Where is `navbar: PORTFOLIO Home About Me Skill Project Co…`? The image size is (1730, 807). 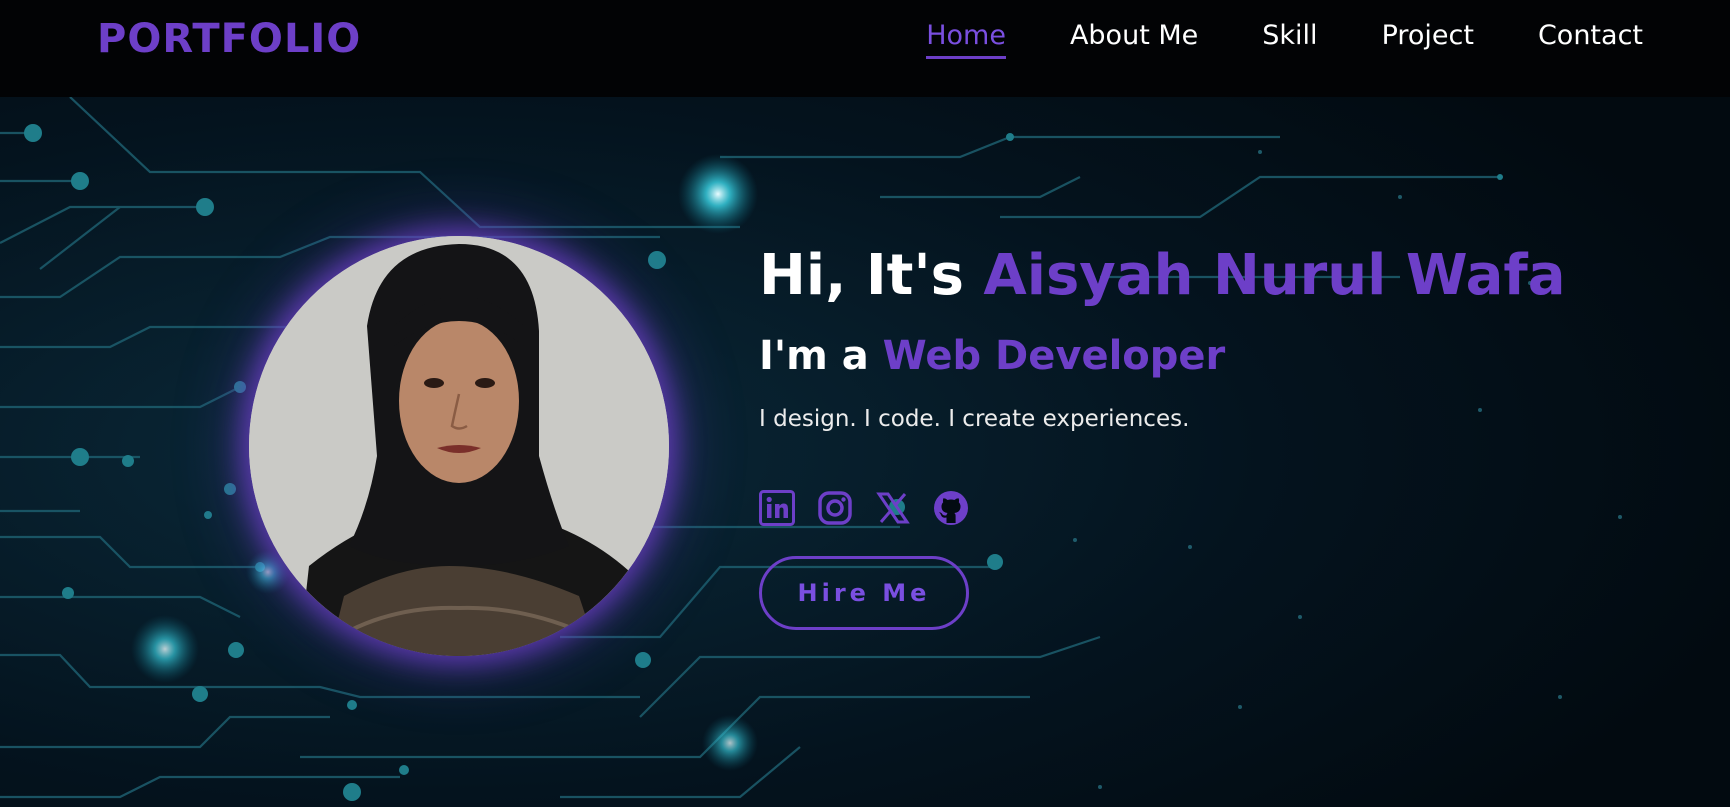
navbar: PORTFOLIO Home About Me Skill Project Co… is located at coordinates (865, 48).